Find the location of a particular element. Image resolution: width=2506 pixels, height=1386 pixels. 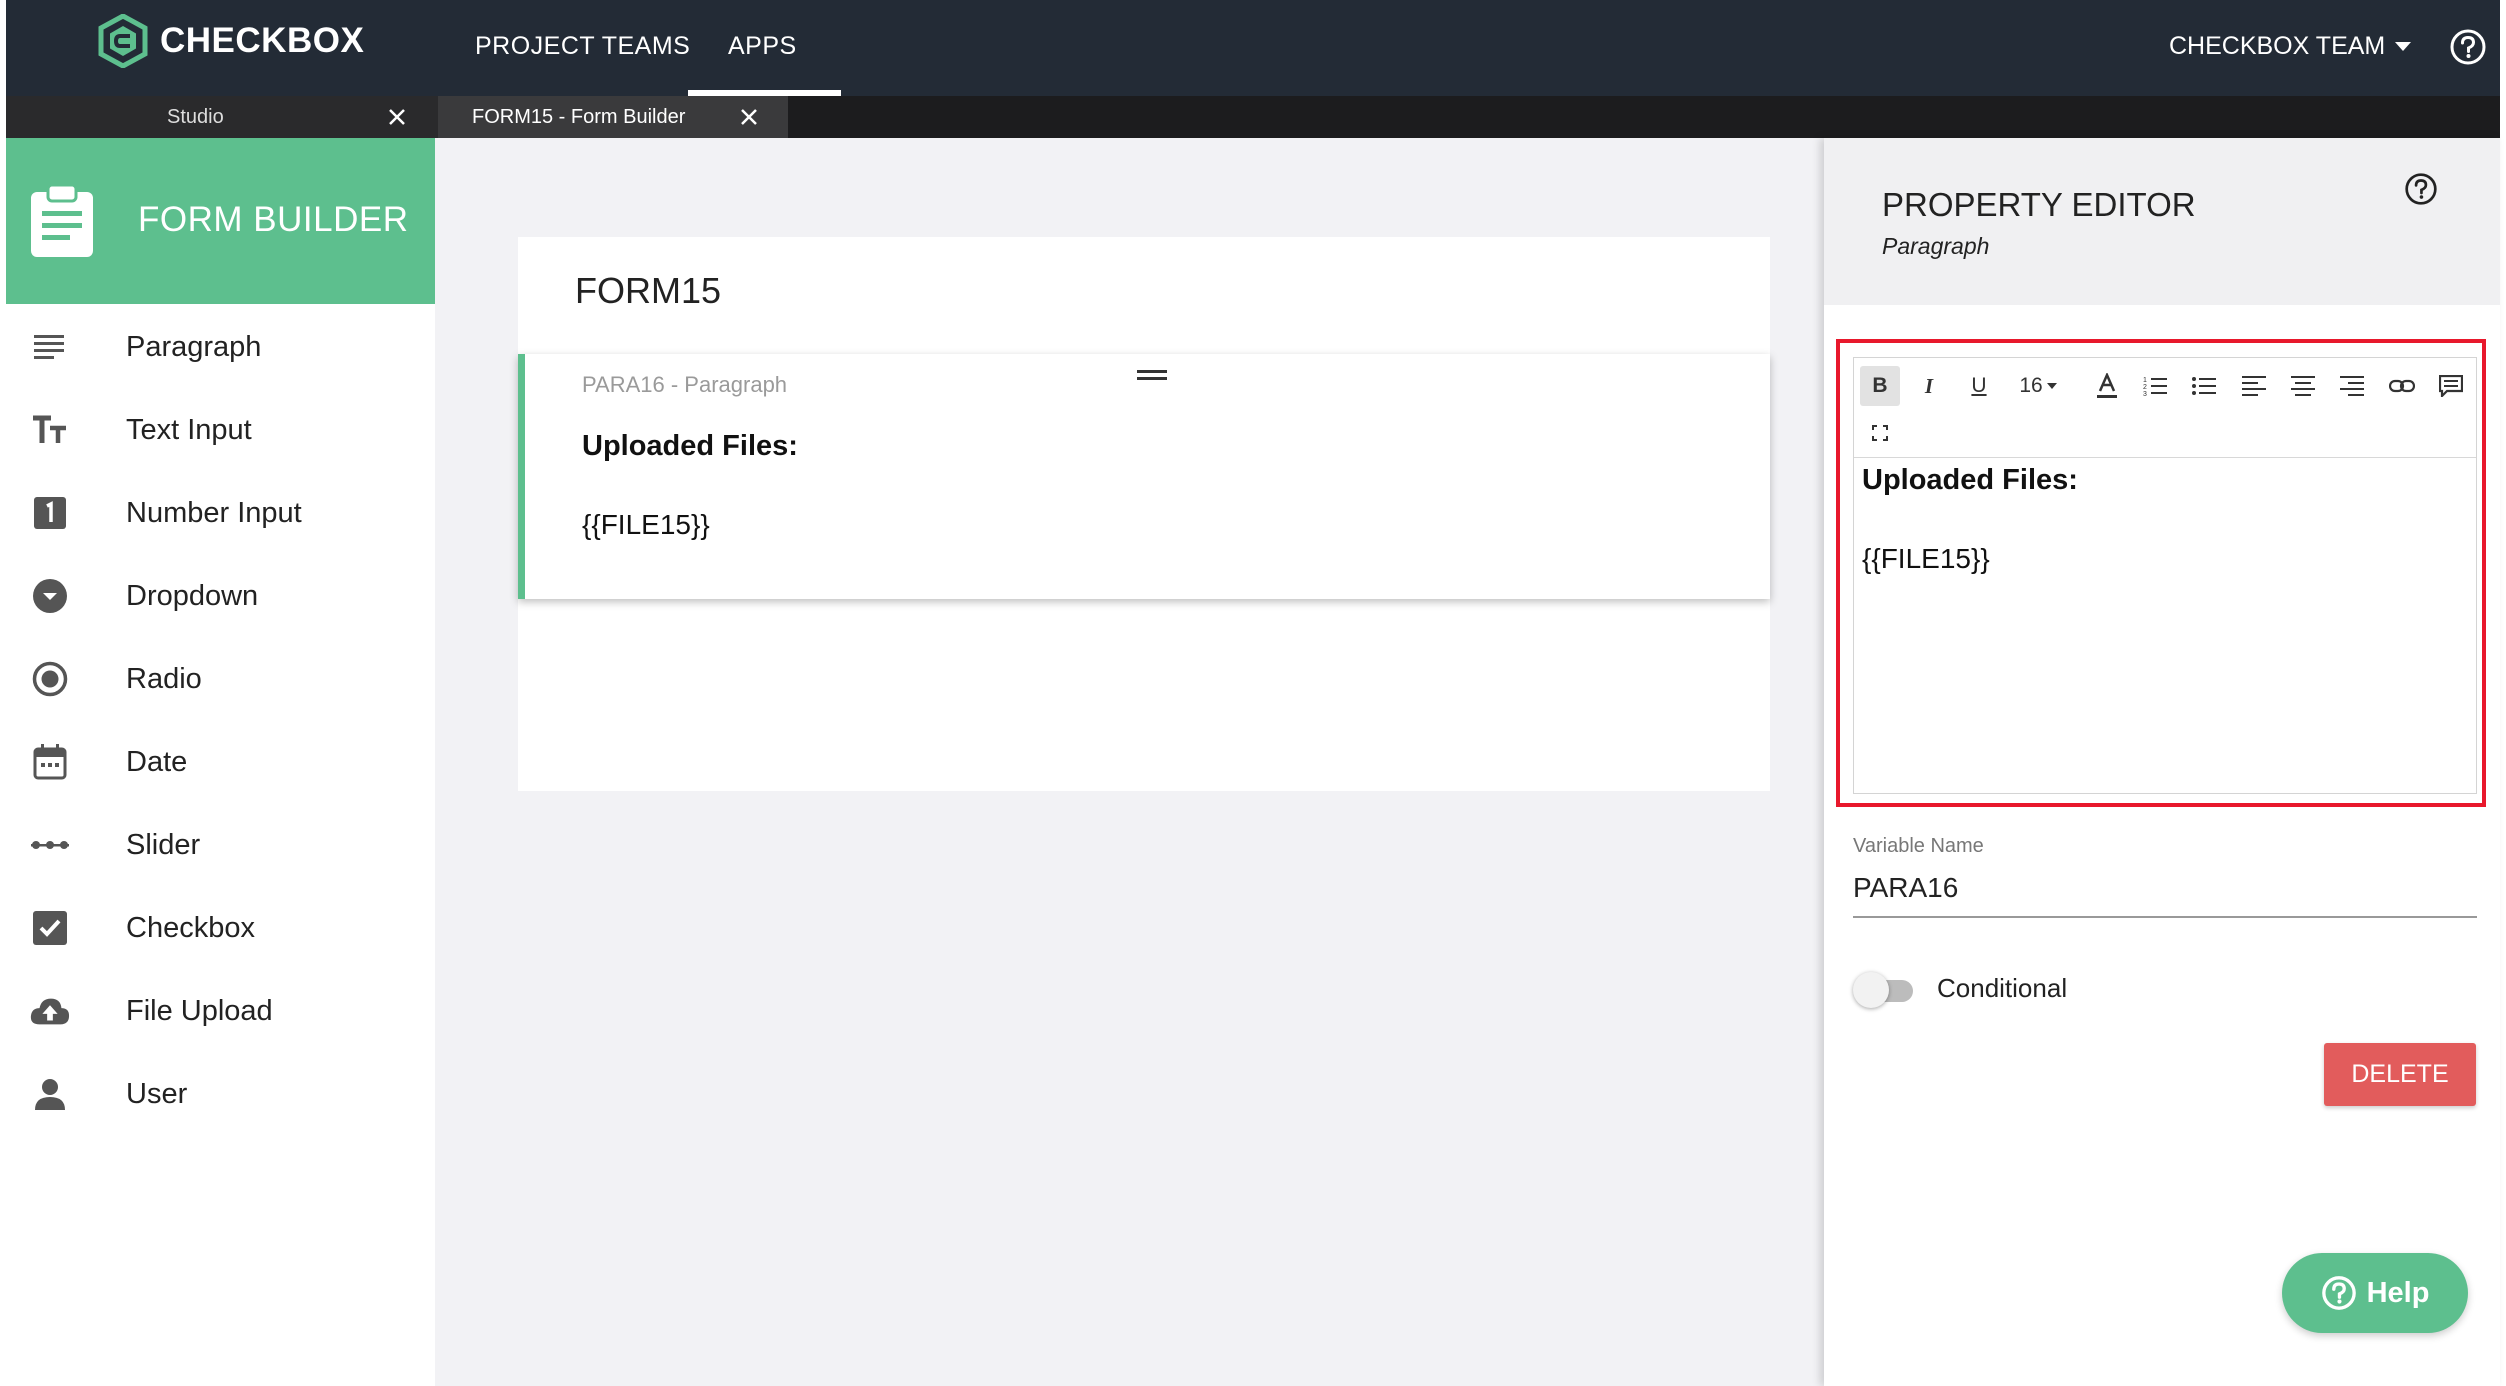

bold-button: B is located at coordinates (1880, 386).